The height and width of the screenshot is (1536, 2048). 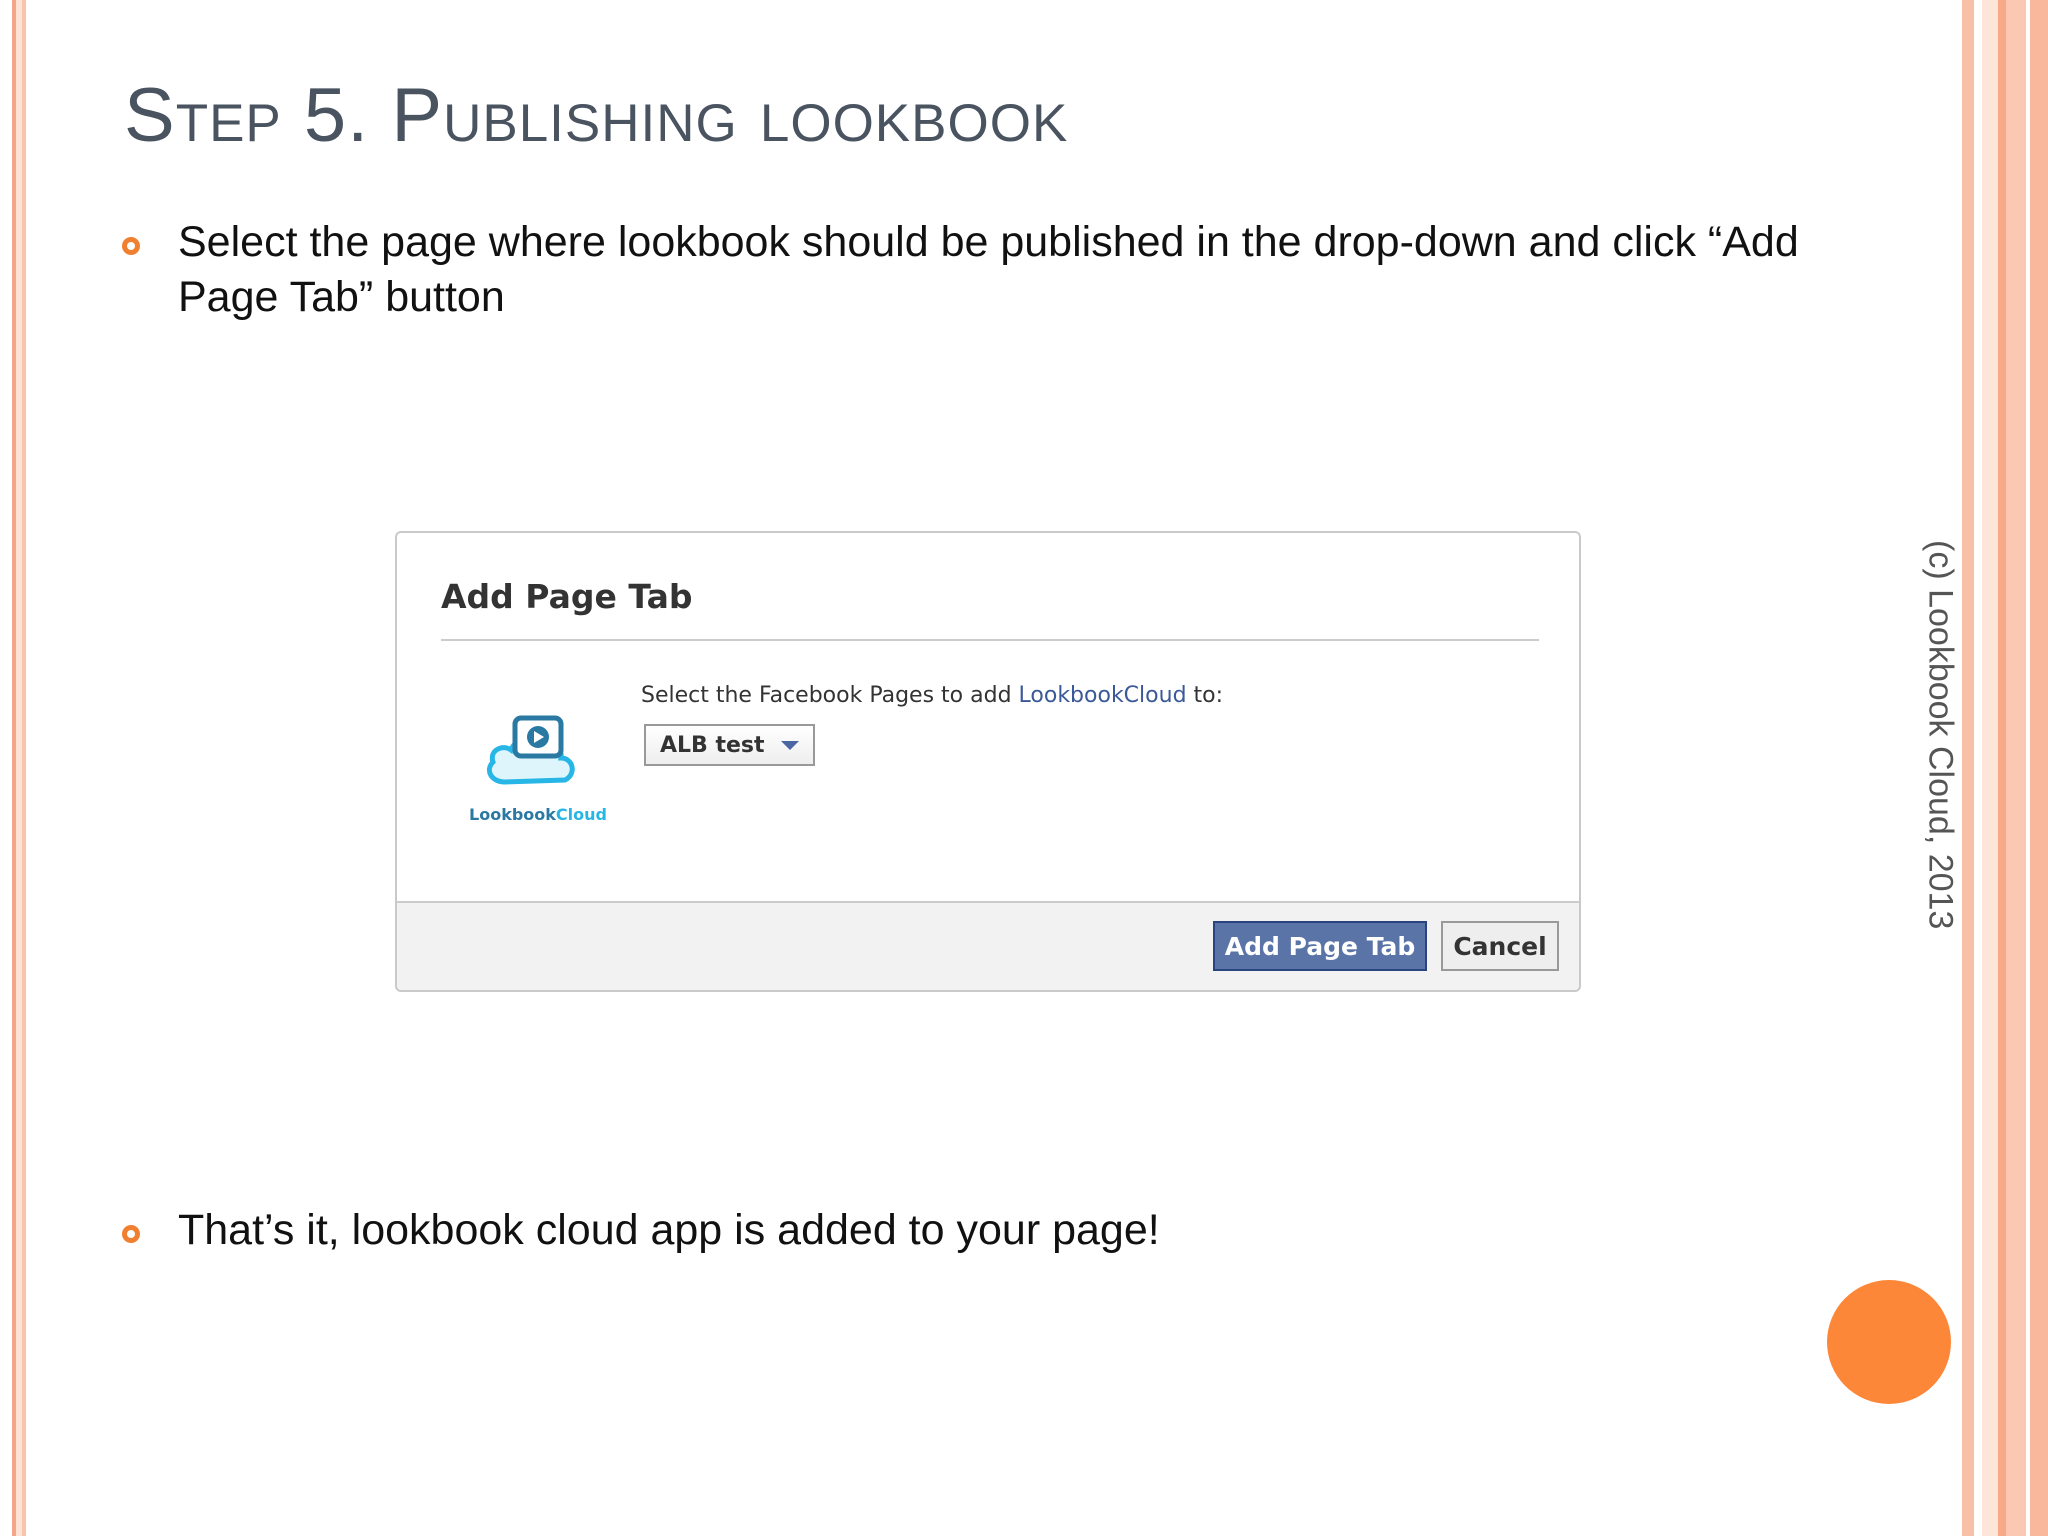 I want to click on selected-page-value: ALB test, so click(x=712, y=745).